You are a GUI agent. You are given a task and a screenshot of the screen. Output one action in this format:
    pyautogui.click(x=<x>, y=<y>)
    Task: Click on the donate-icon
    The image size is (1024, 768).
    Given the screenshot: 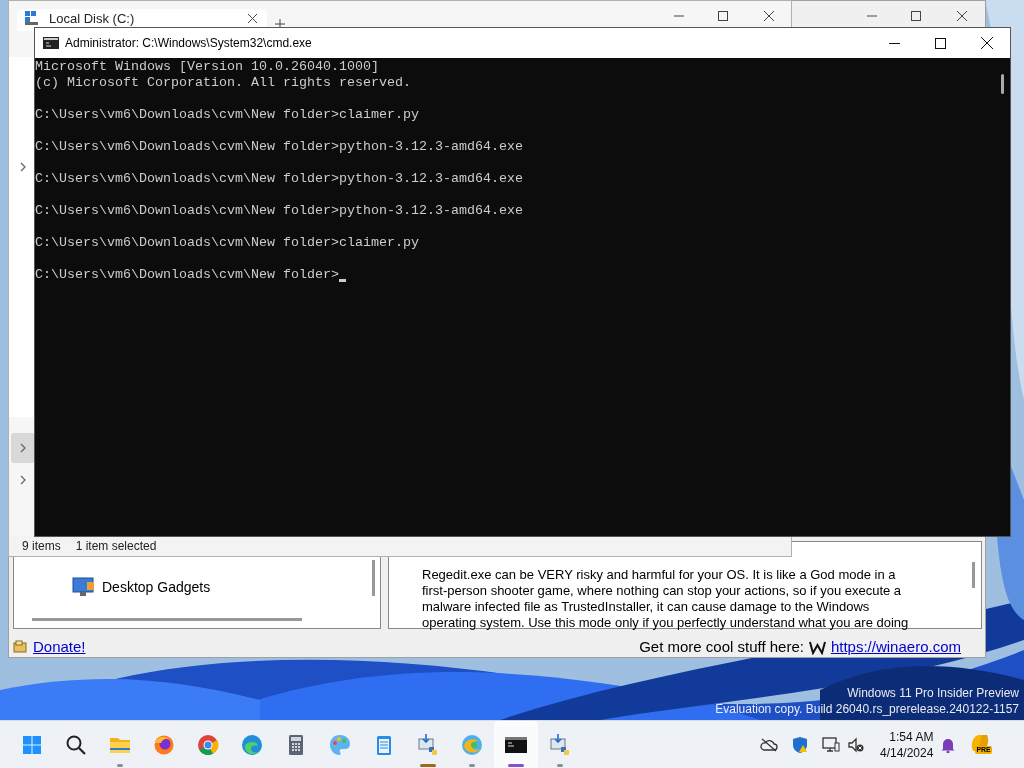 What is the action you would take?
    pyautogui.click(x=20, y=647)
    